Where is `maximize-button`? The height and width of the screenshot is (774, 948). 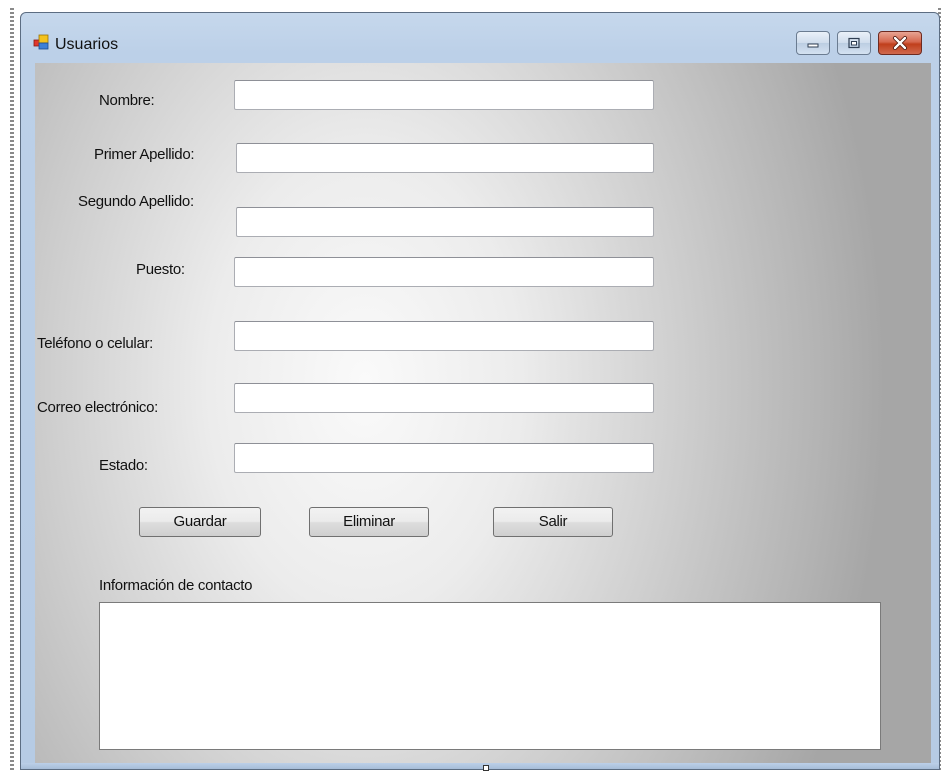 maximize-button is located at coordinates (854, 43).